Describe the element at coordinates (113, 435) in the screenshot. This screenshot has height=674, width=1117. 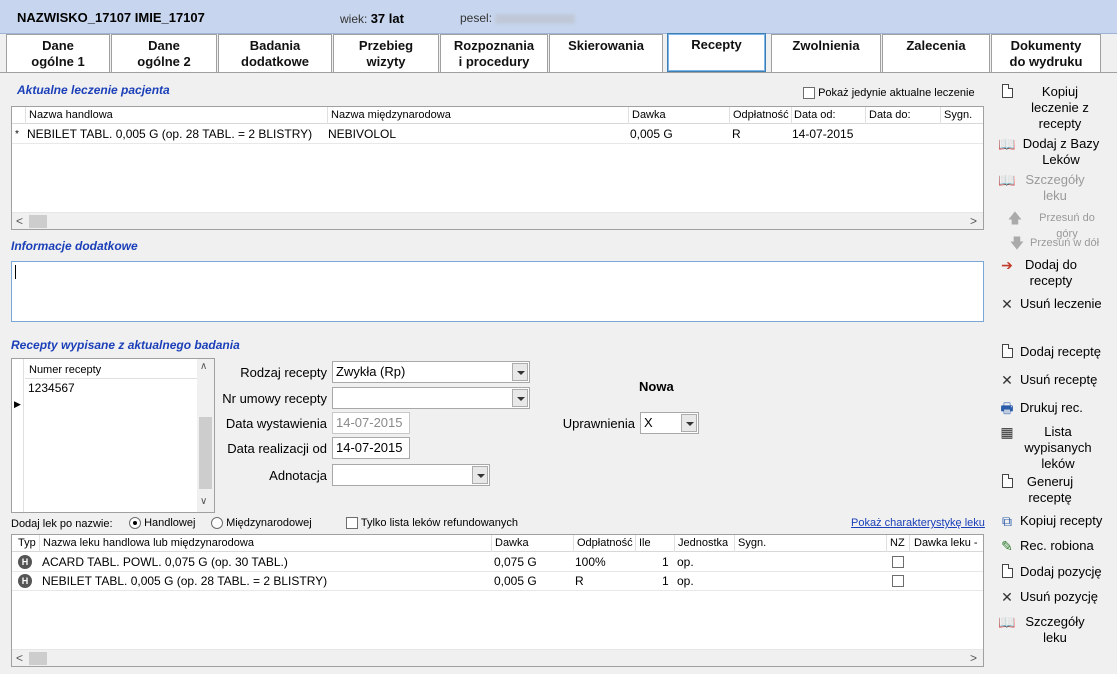
I see `prescription-number-list: ▶ Numer recepty 1234567 ∧ ∨` at that location.